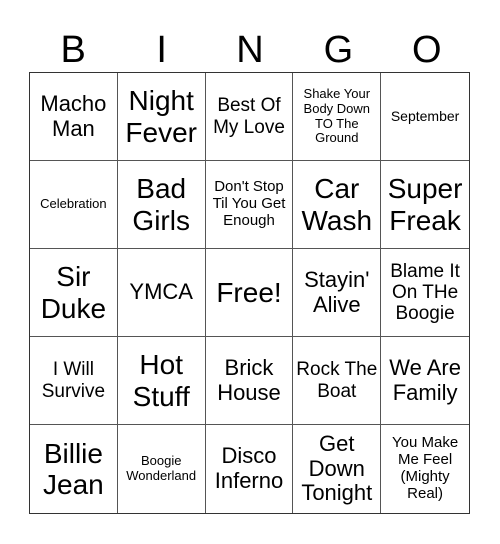 This screenshot has width=500, height=544. Describe the element at coordinates (74, 117) in the screenshot. I see `bingo-cell: Macho Man` at that location.